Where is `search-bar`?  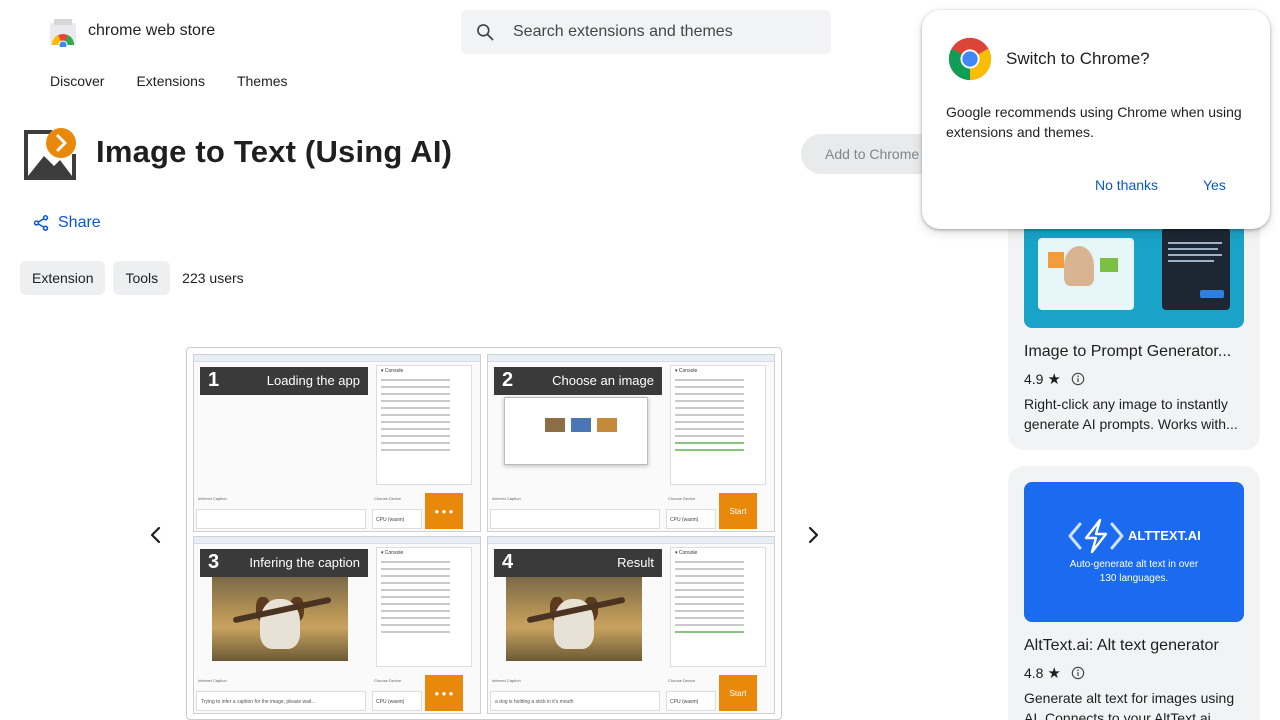 search-bar is located at coordinates (646, 32).